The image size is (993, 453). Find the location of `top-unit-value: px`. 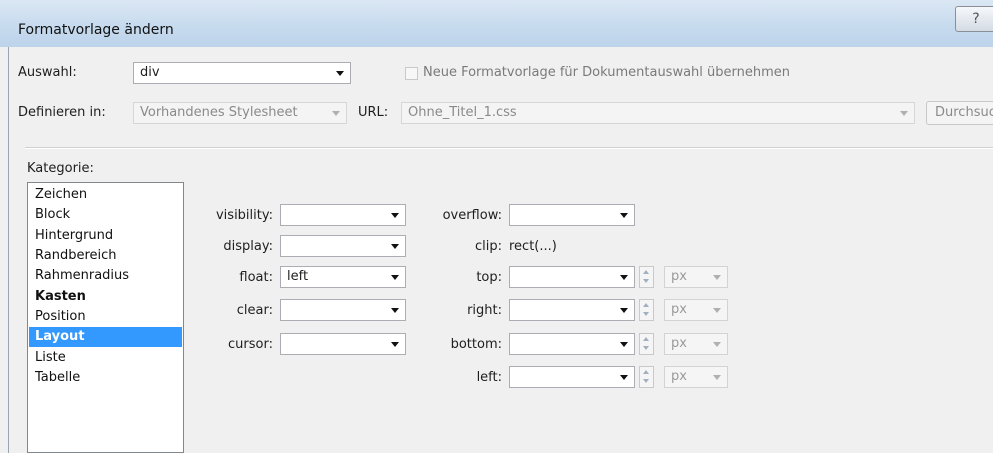

top-unit-value: px is located at coordinates (679, 276).